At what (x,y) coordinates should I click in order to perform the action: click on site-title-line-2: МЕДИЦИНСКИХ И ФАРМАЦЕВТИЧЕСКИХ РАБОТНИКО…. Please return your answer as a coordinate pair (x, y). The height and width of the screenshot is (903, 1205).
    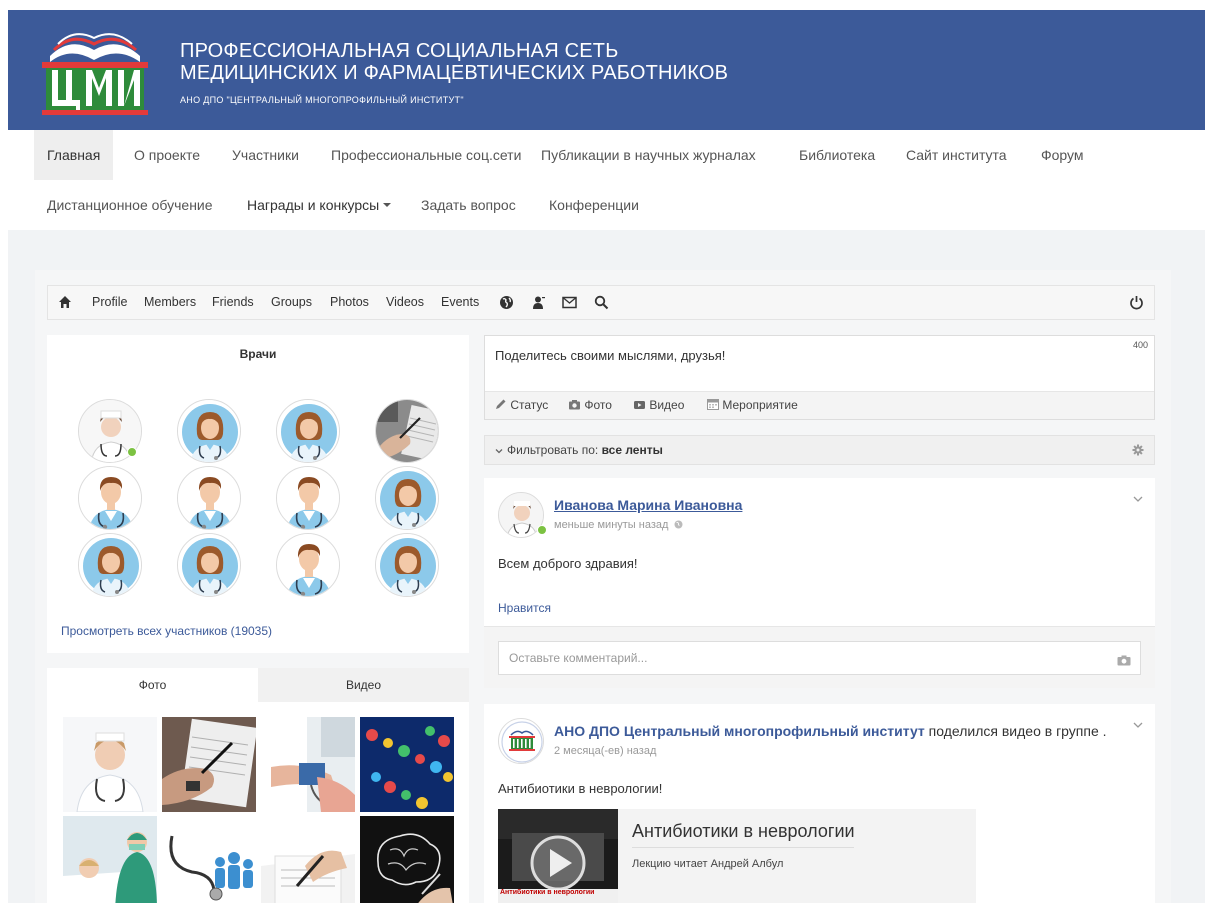
    Looking at the image, I should click on (454, 73).